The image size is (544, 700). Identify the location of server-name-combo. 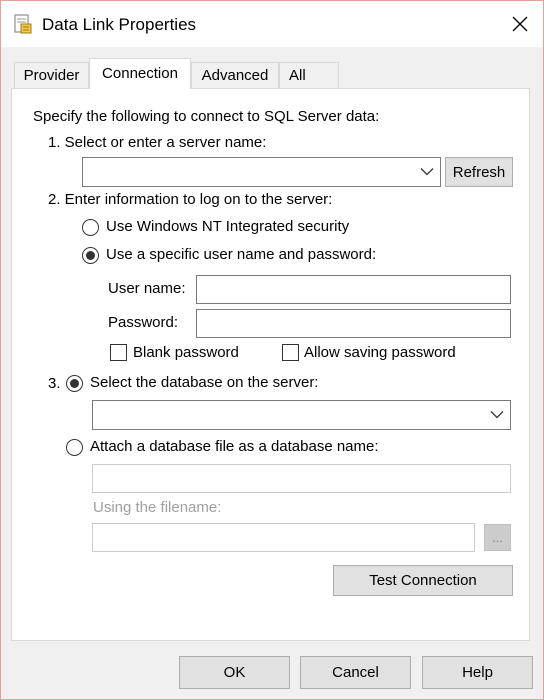
(261, 172).